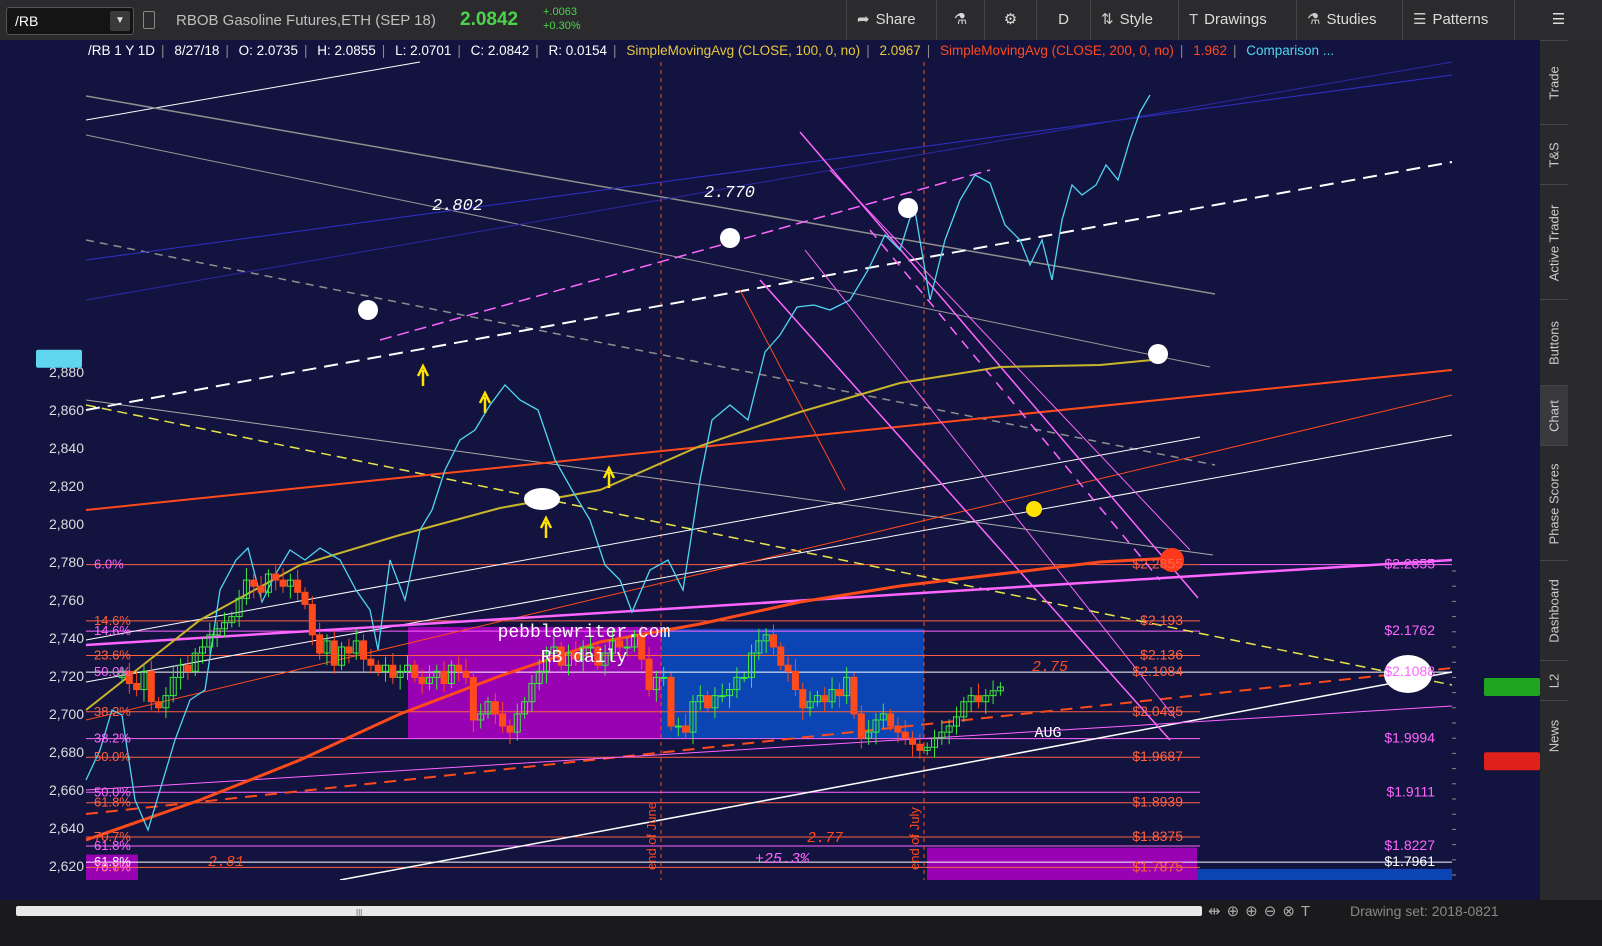 This screenshot has width=1602, height=946. What do you see at coordinates (914, 838) in the screenshot?
I see `end-of-july-label: end of July` at bounding box center [914, 838].